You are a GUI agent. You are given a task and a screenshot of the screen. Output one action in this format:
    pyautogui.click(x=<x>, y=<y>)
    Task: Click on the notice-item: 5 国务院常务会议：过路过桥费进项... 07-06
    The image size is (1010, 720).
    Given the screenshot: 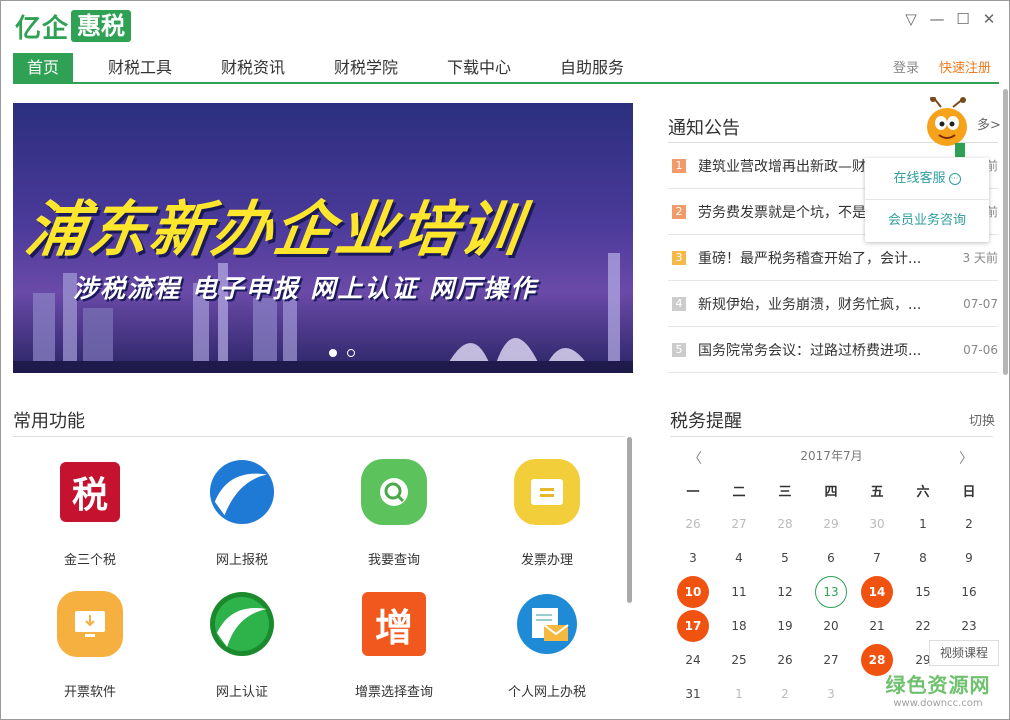 What is the action you would take?
    pyautogui.click(x=833, y=350)
    